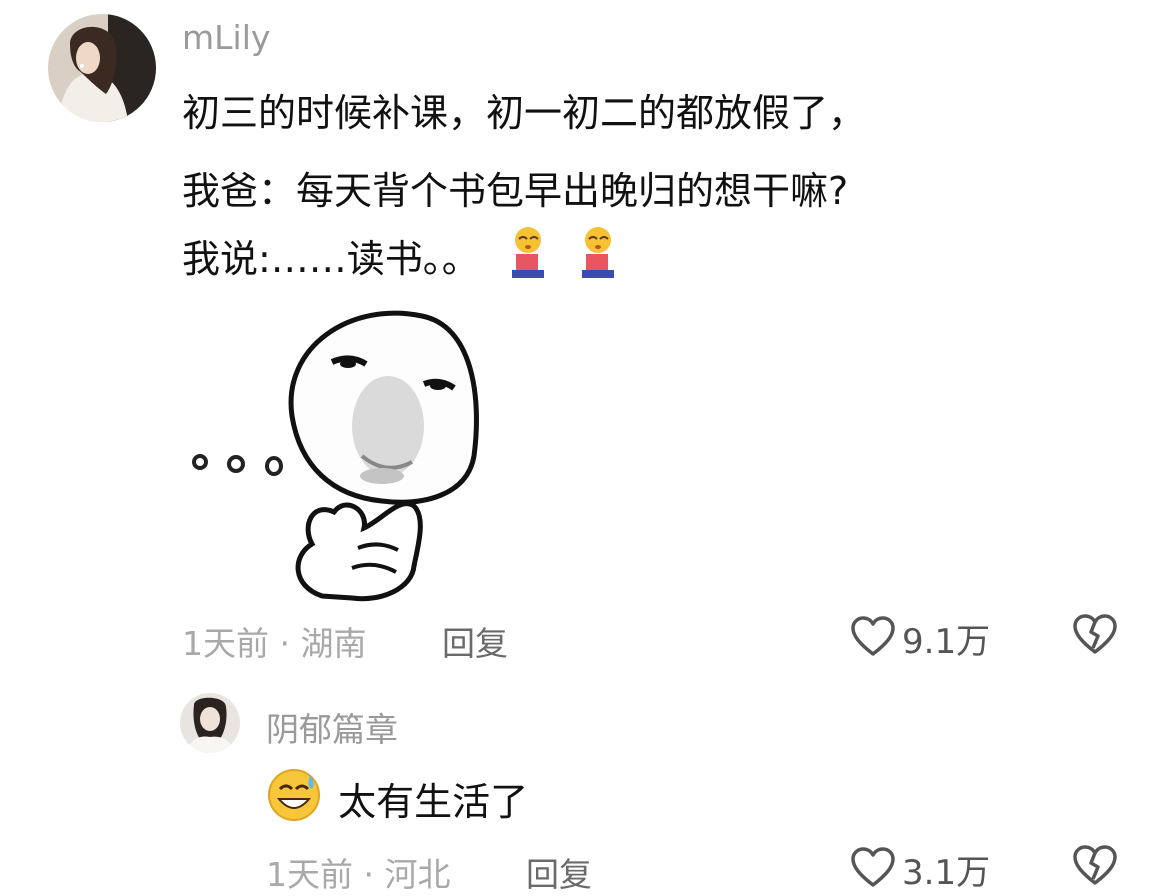  I want to click on comment-line-with-emoji: 我说:……读书。。, so click(401, 258).